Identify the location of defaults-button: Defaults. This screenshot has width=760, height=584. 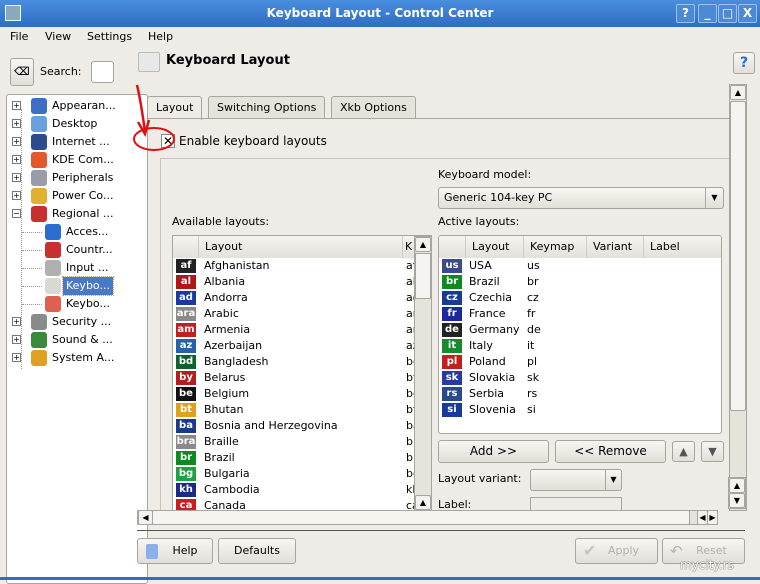
(257, 551).